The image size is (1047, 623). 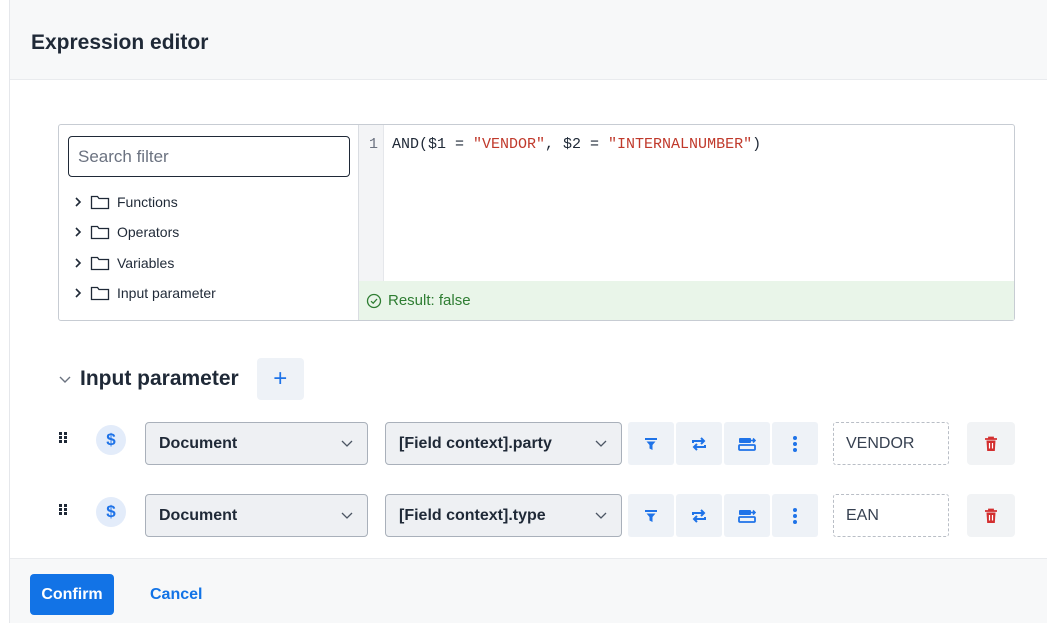 What do you see at coordinates (72, 594) in the screenshot?
I see `confirm-button: Confirm` at bounding box center [72, 594].